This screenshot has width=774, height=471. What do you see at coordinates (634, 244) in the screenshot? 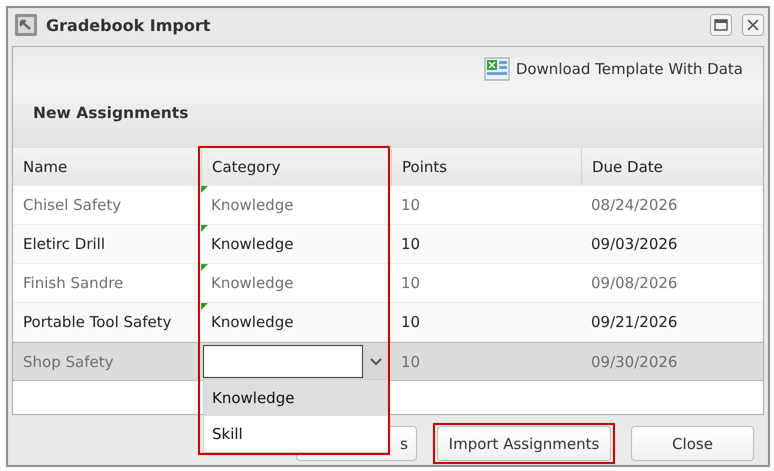
I see `table-cell-text: 09/03/2026` at bounding box center [634, 244].